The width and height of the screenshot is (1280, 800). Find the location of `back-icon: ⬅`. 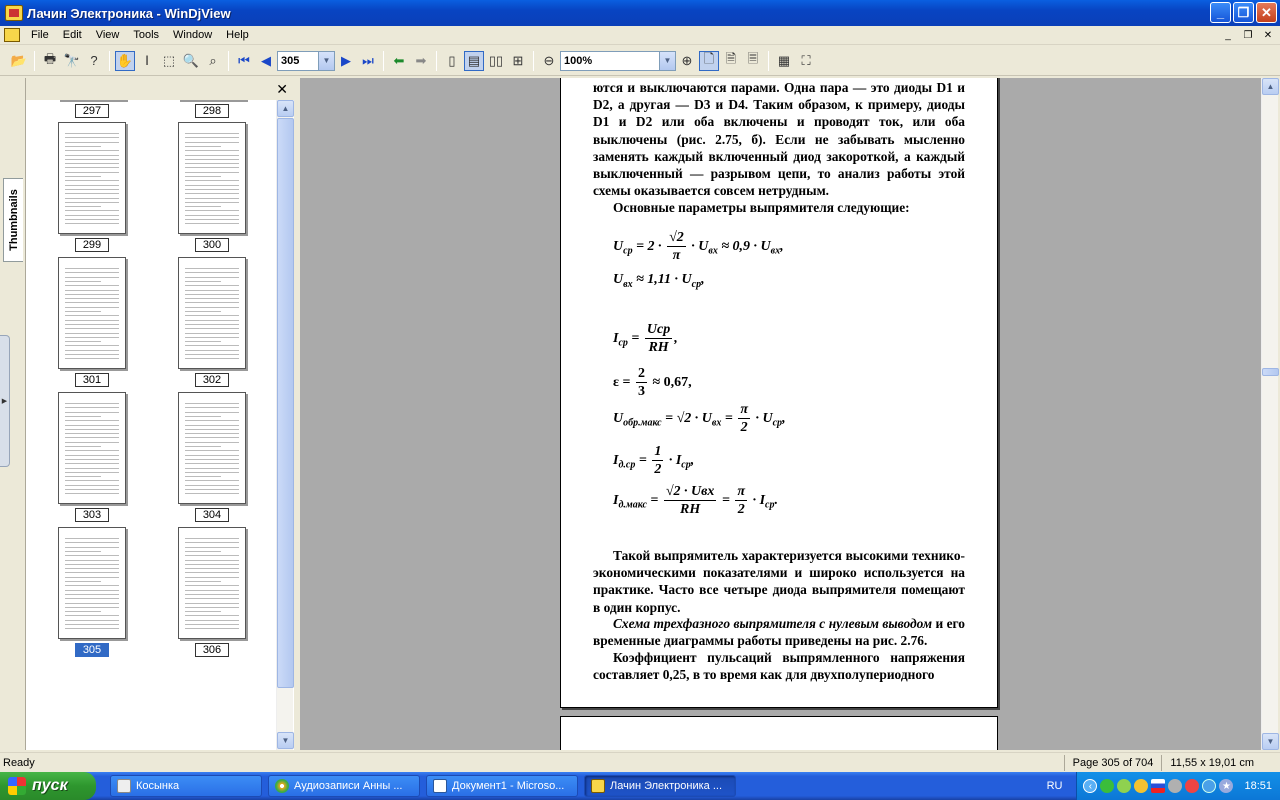

back-icon: ⬅ is located at coordinates (399, 61).